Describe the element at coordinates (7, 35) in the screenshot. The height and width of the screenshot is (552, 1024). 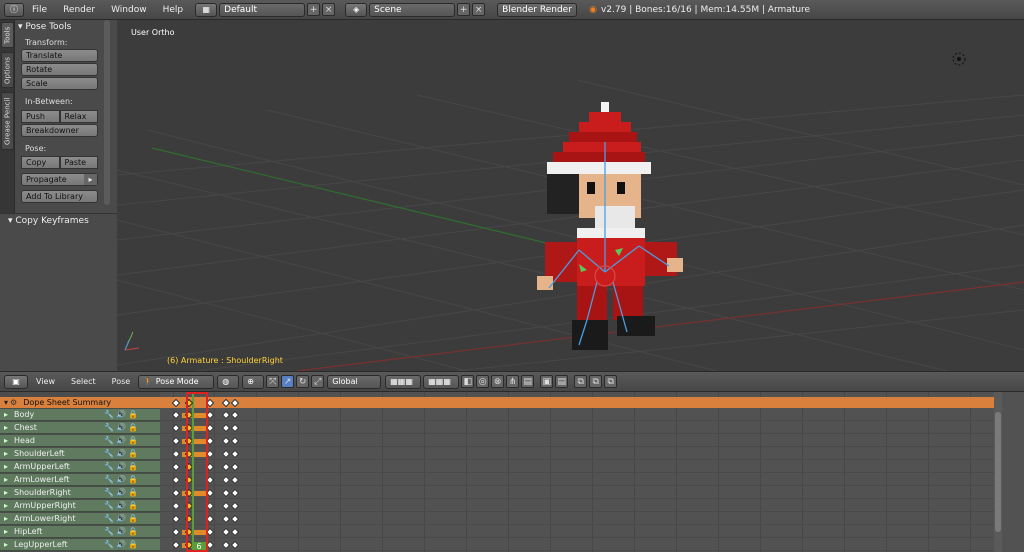
I see `tab-tools: Tools` at that location.